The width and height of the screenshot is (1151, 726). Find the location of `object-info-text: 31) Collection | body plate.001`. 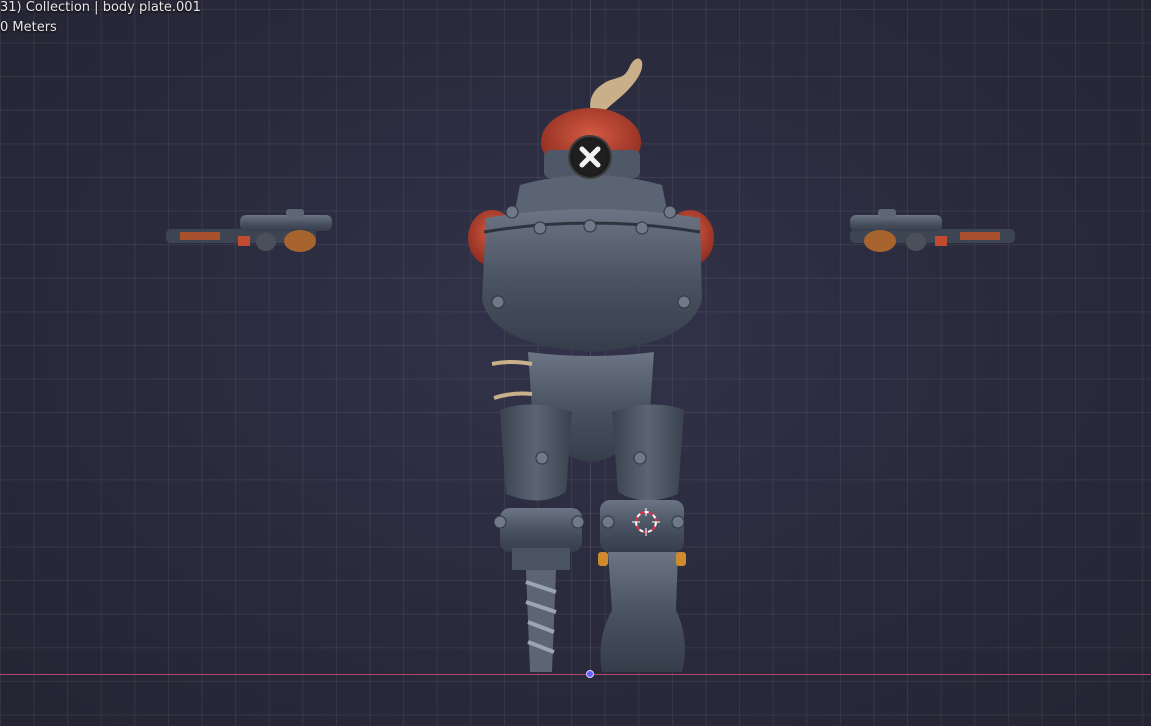

object-info-text: 31) Collection | body plate.001 is located at coordinates (100, 7).